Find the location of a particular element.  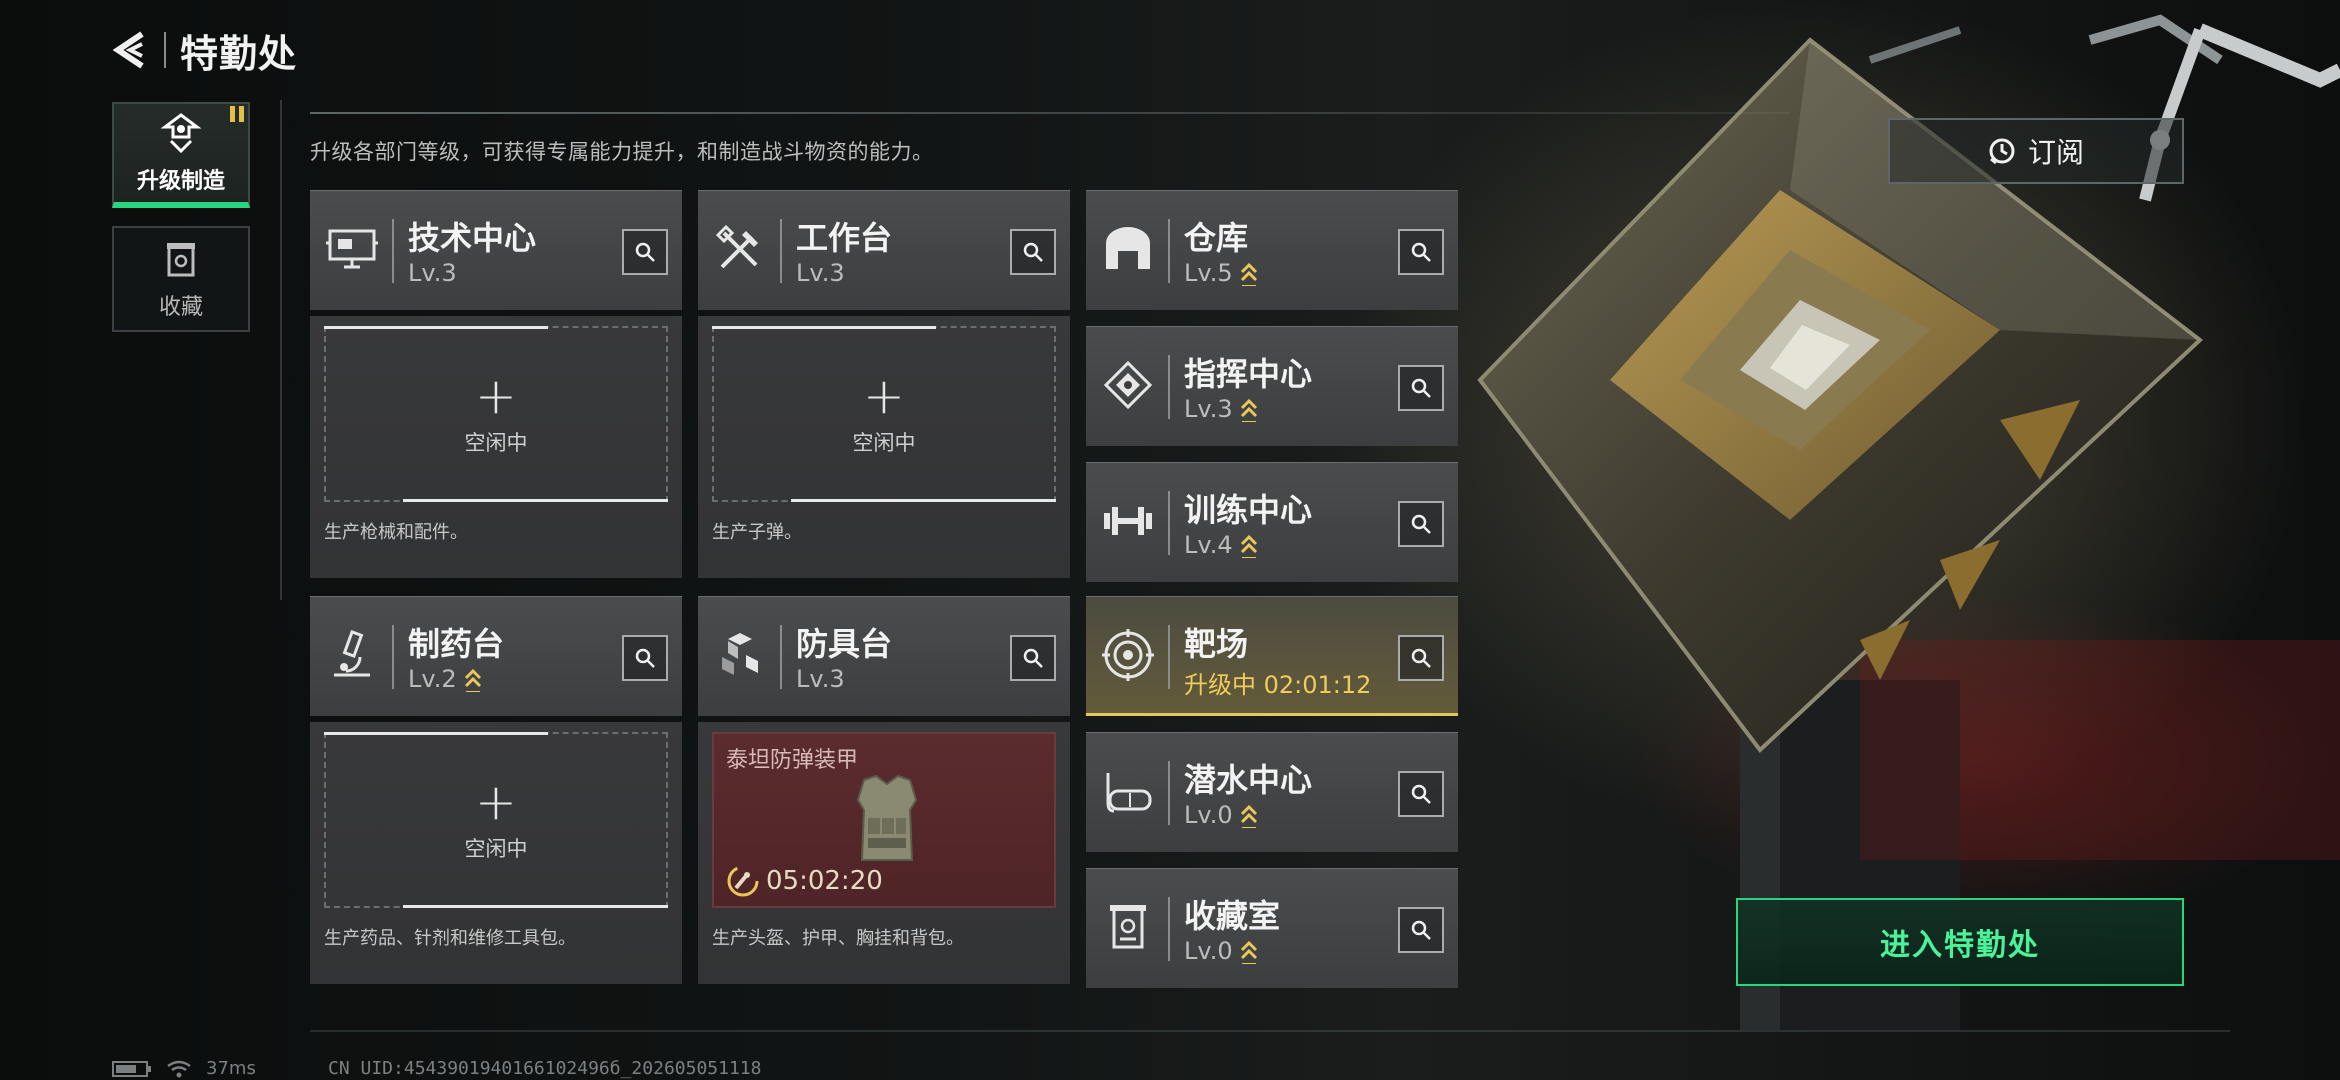

facility-level: Lv.3 is located at coordinates (432, 273).